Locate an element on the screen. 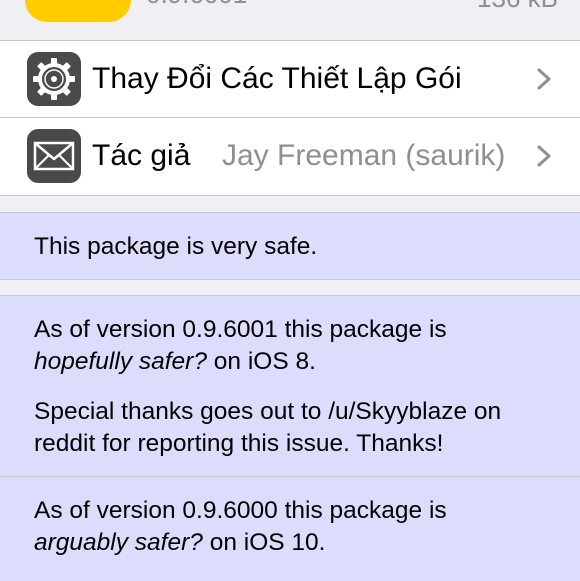 The width and height of the screenshot is (580, 581). version-6001-emphasis: hopefully safer? is located at coordinates (120, 361).